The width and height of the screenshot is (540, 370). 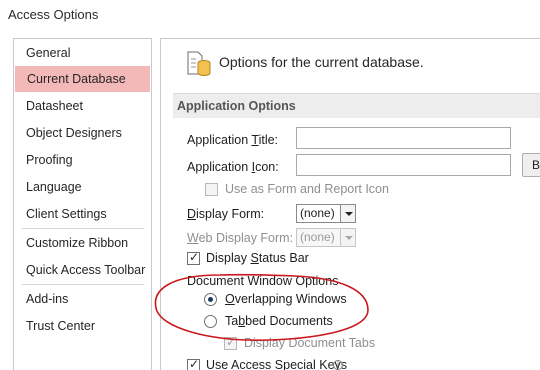 What do you see at coordinates (82, 326) in the screenshot?
I see `nav-item-trust-center: Trust Center` at bounding box center [82, 326].